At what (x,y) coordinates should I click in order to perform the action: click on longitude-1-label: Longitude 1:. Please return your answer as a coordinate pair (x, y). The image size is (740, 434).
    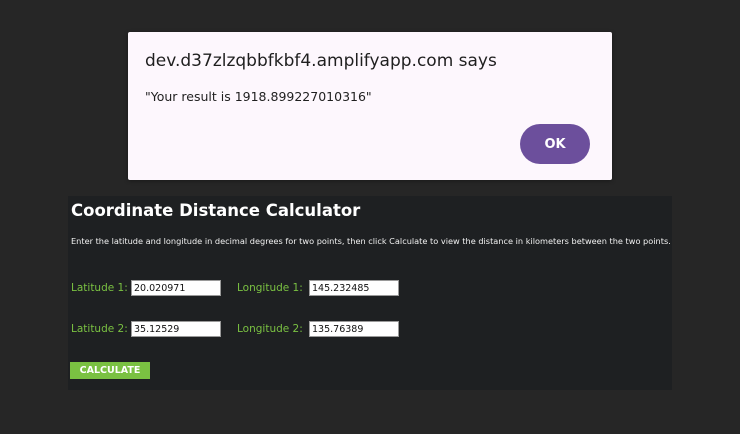
    Looking at the image, I should click on (270, 288).